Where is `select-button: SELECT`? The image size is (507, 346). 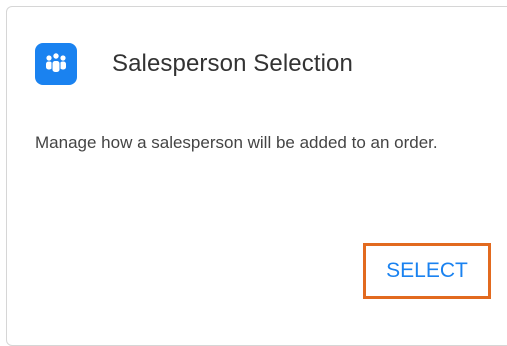
select-button: SELECT is located at coordinates (427, 271).